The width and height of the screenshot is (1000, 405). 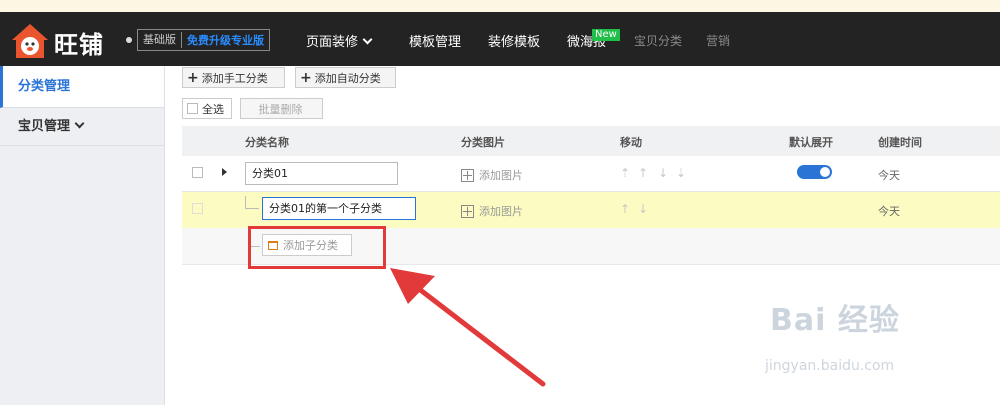 I want to click on sidebar-item-item-manage: 宝贝管理, so click(x=82, y=127).